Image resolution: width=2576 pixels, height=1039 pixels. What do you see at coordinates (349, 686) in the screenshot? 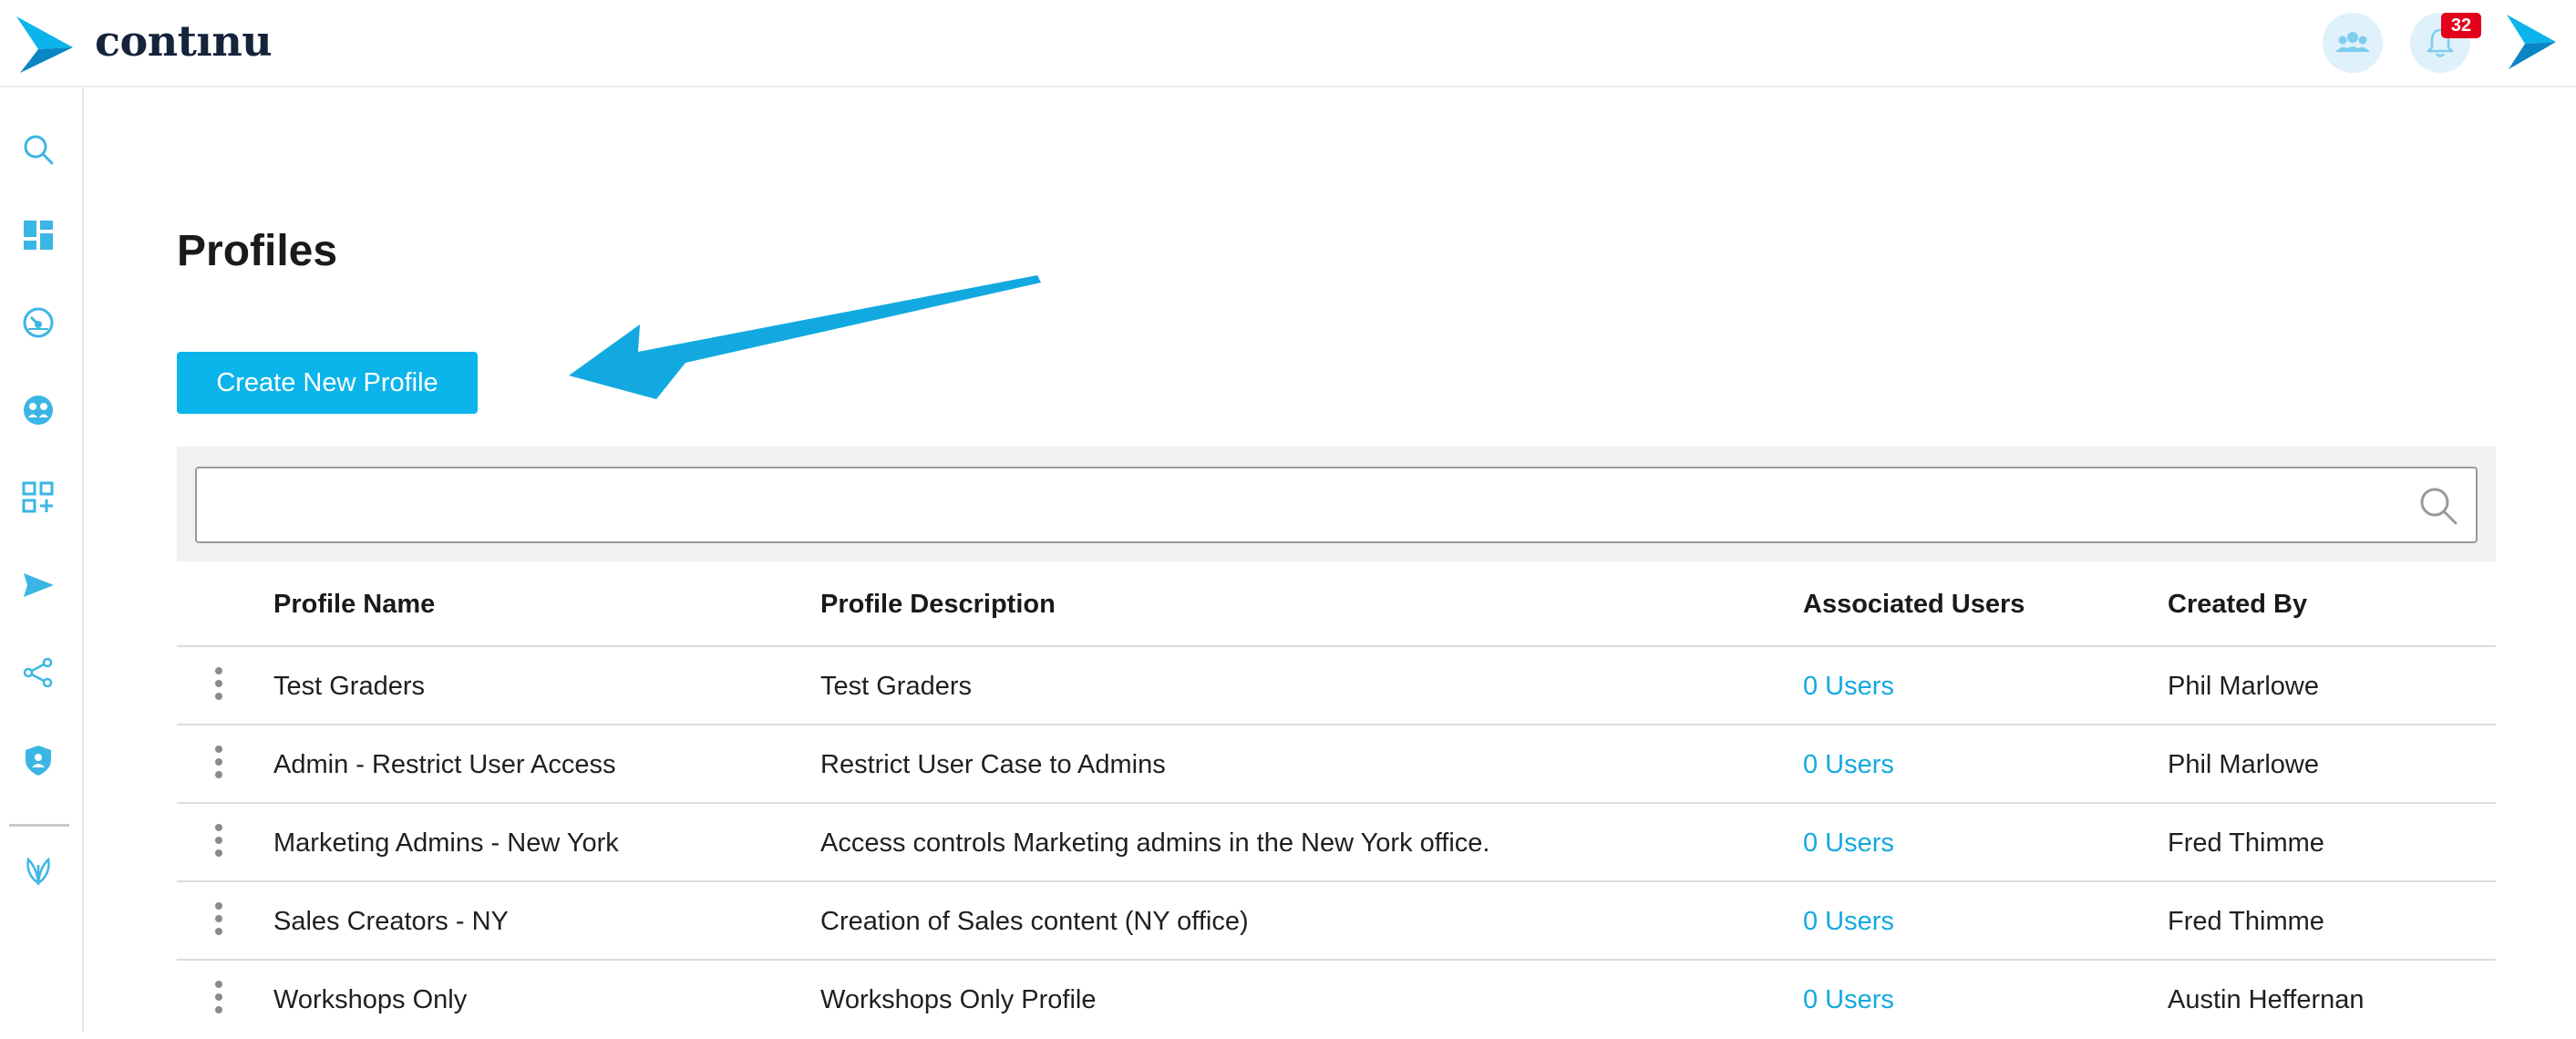
I see `profile-name: Test Graders` at bounding box center [349, 686].